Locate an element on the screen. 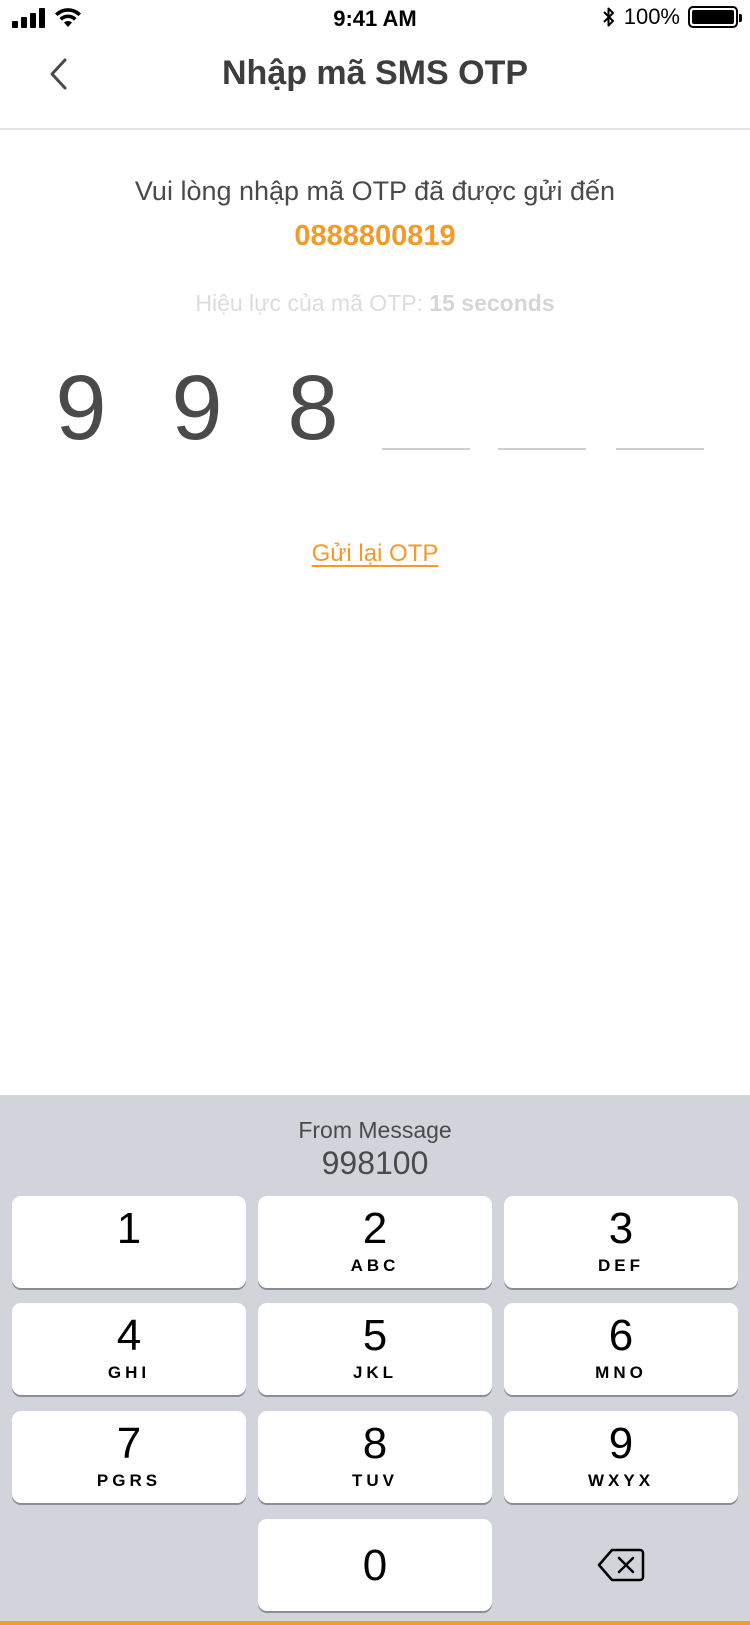  resend-otp-link: Gửi lại OTP is located at coordinates (375, 553).